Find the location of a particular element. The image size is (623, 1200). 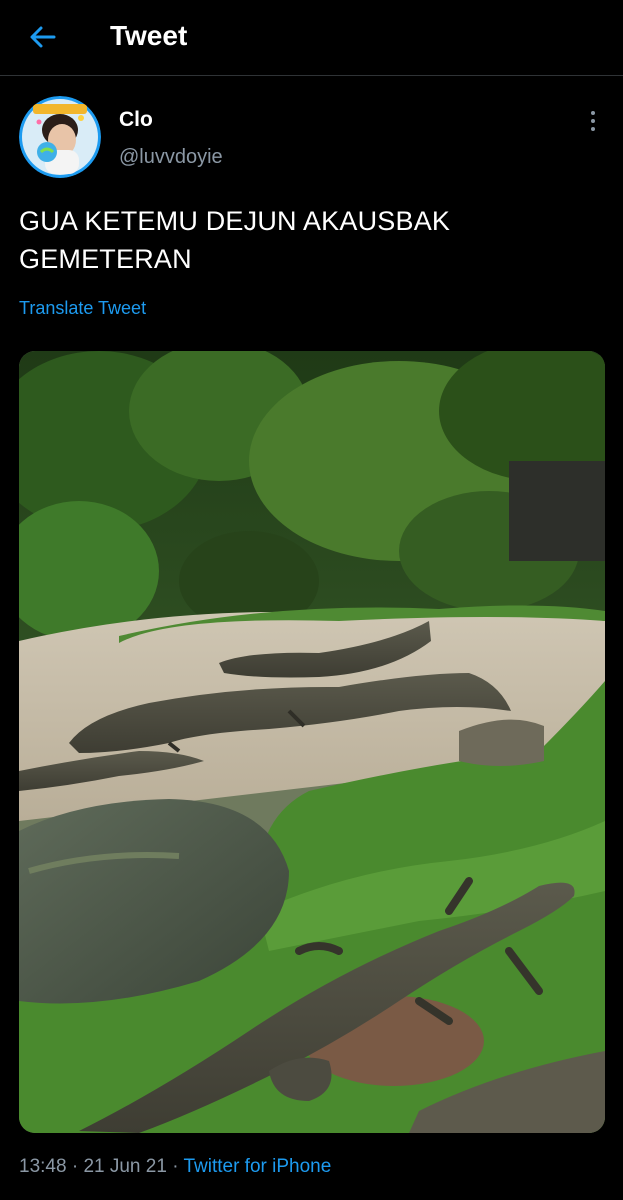

tweet-text-line: GUA KETEMU DEJUN AKAUSBAK is located at coordinates (235, 221).